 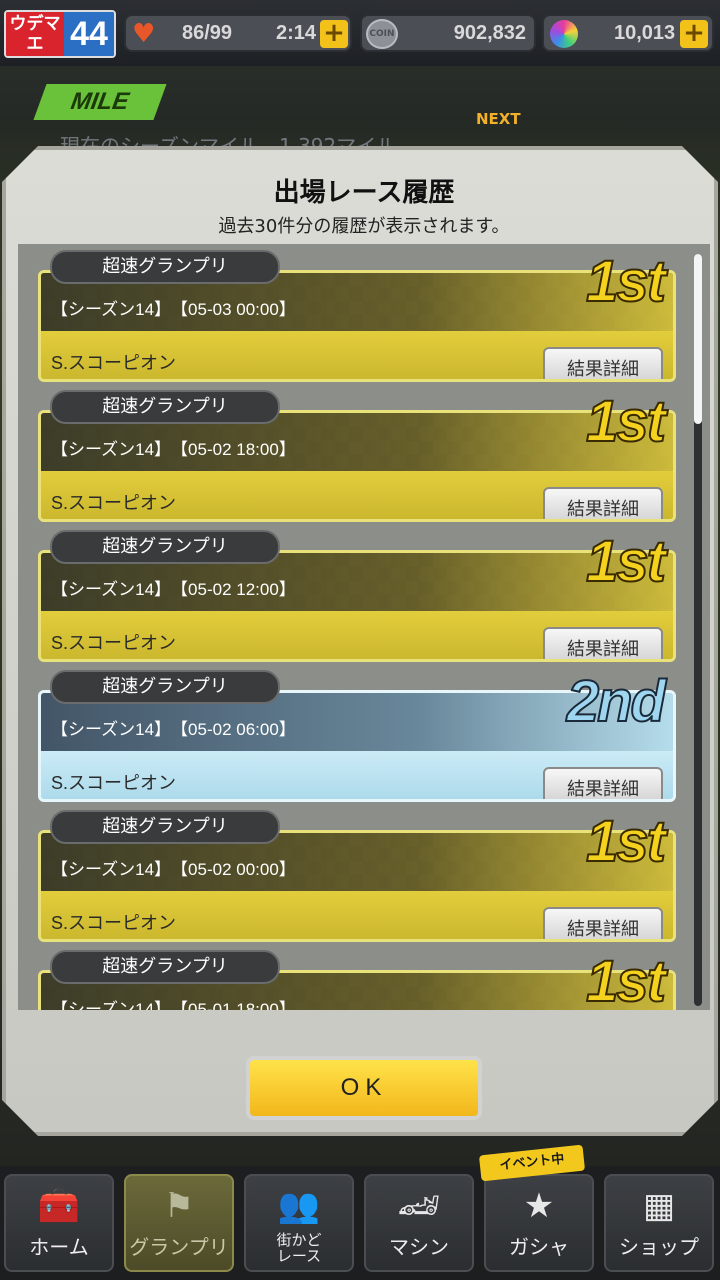 I want to click on building-icon: ▦, so click(x=659, y=1206).